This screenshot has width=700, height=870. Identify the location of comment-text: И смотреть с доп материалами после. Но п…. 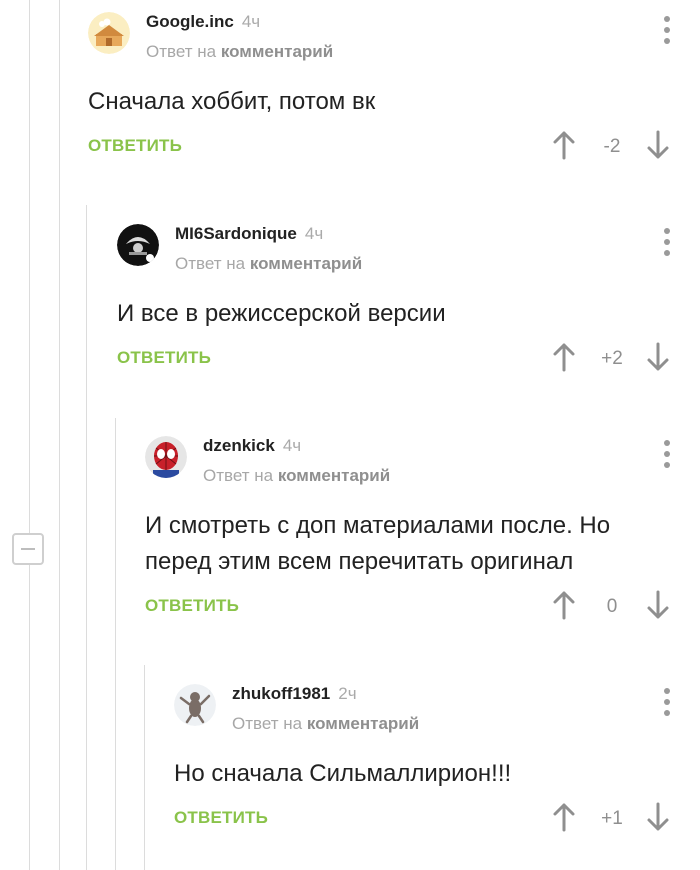
(378, 543).